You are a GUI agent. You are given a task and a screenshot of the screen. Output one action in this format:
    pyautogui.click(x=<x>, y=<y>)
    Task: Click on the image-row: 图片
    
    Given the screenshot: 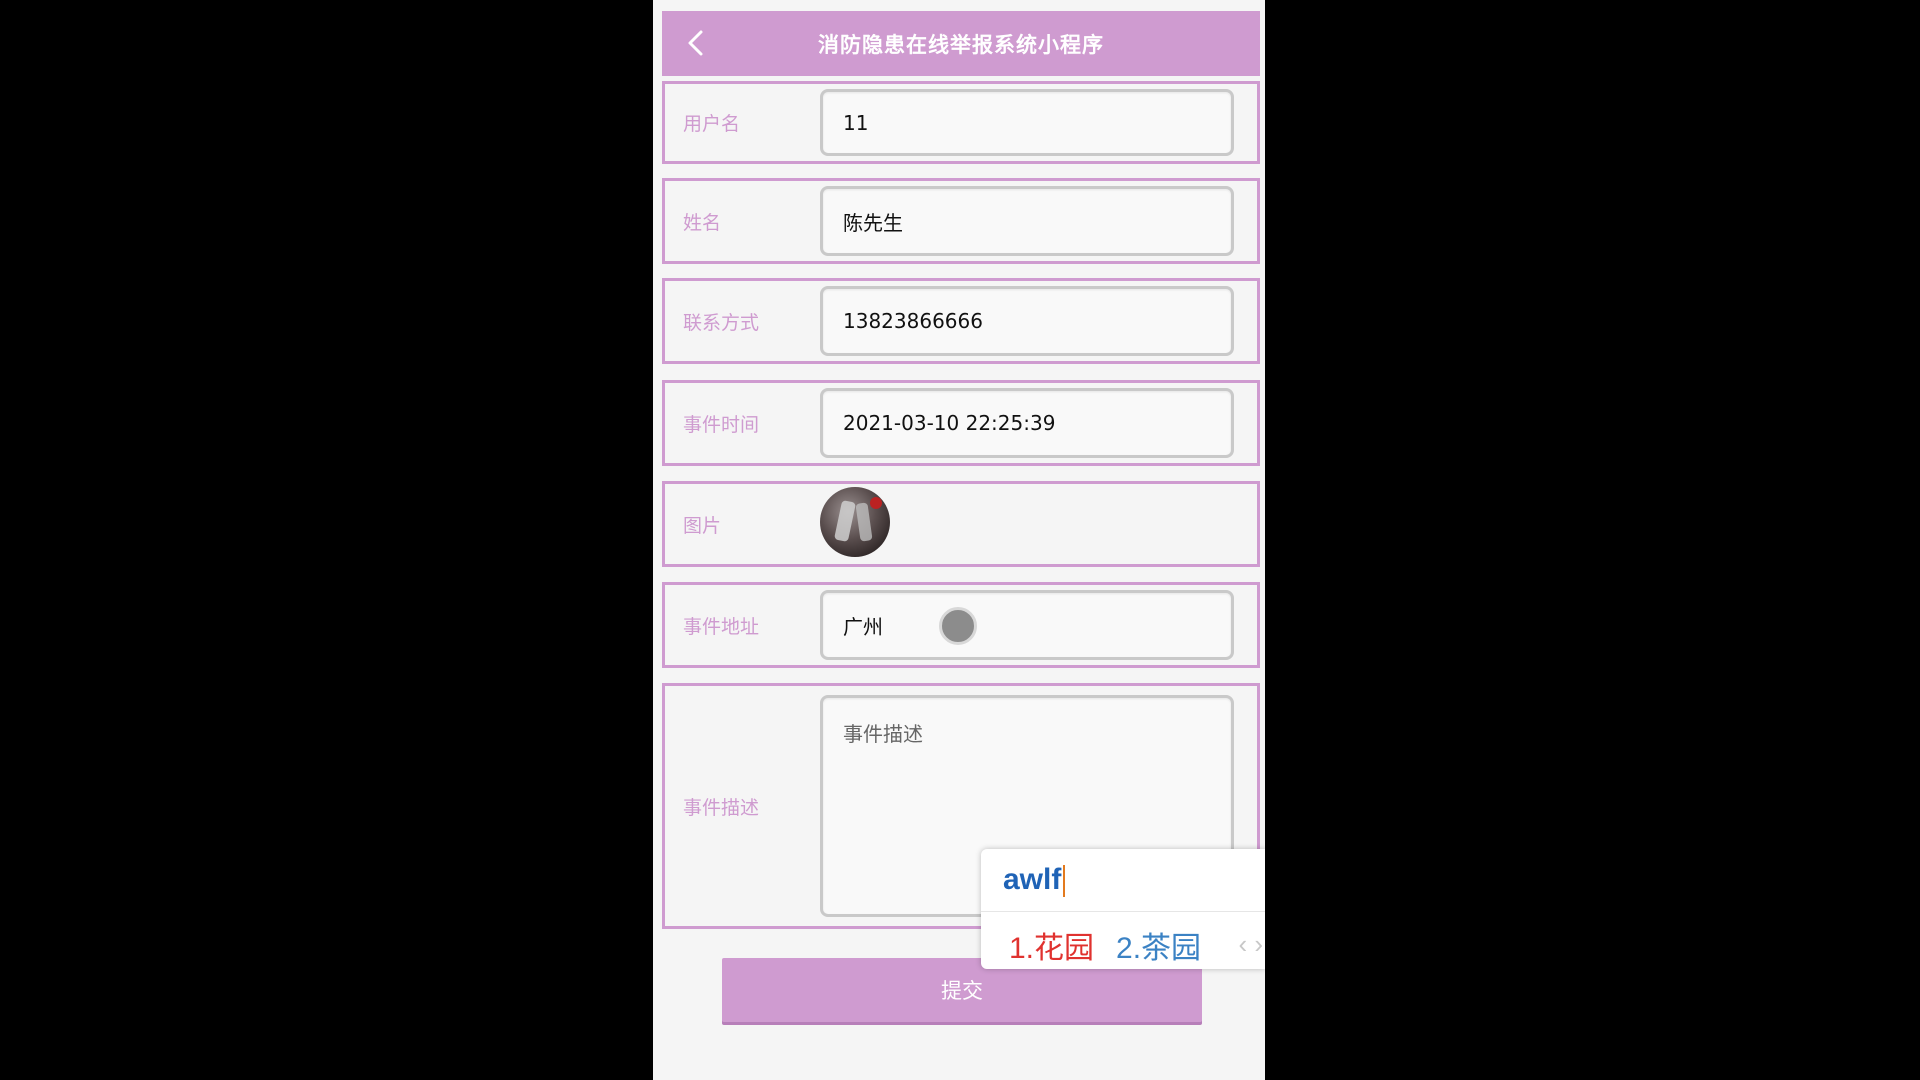 What is the action you would take?
    pyautogui.click(x=961, y=524)
    